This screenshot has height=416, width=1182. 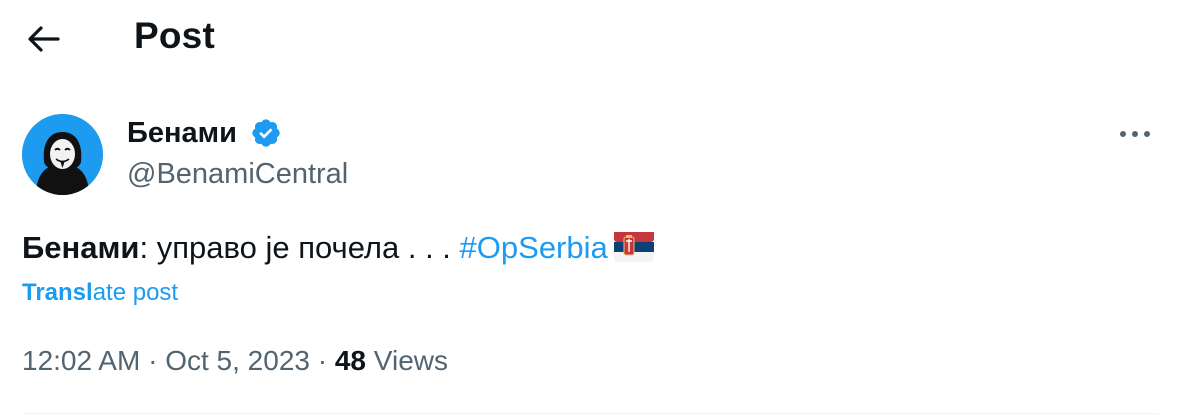 I want to click on post-metadata: 12:02 AM · Oct 5, 2023 · 48 Views, so click(x=235, y=361).